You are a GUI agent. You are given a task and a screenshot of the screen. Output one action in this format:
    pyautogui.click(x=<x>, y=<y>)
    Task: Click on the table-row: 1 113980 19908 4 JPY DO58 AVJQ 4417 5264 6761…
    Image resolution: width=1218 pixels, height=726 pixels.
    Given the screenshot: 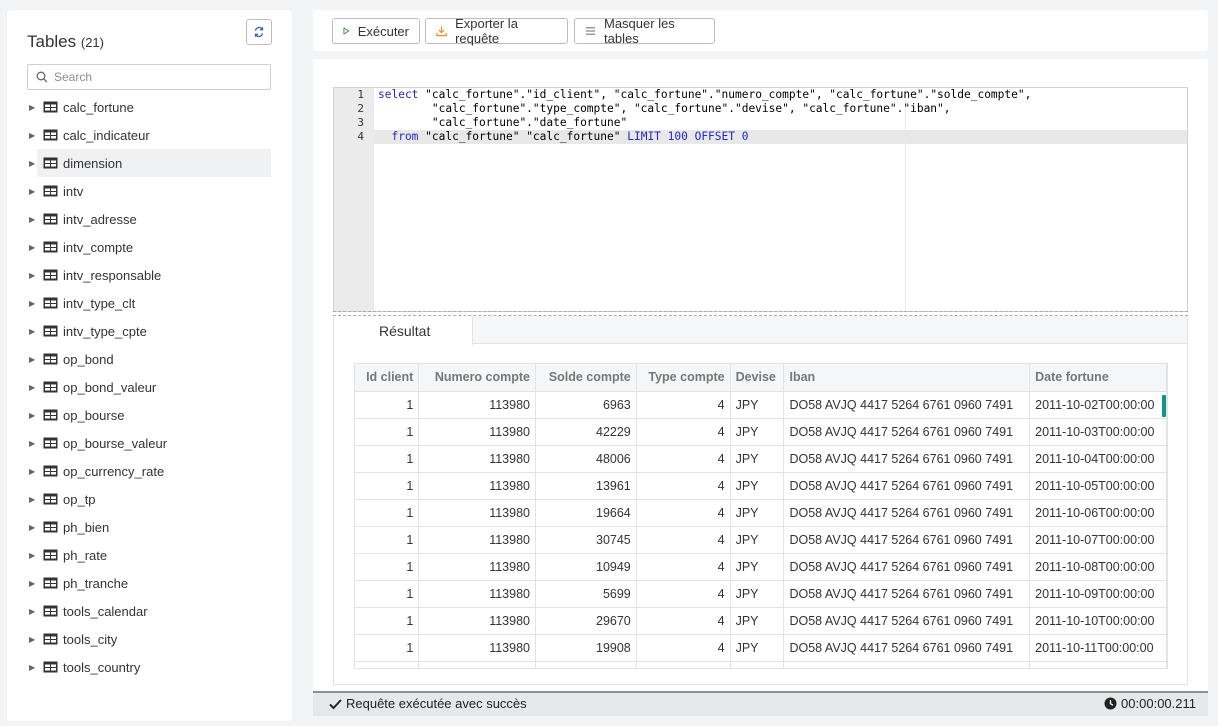 What is the action you would take?
    pyautogui.click(x=761, y=648)
    